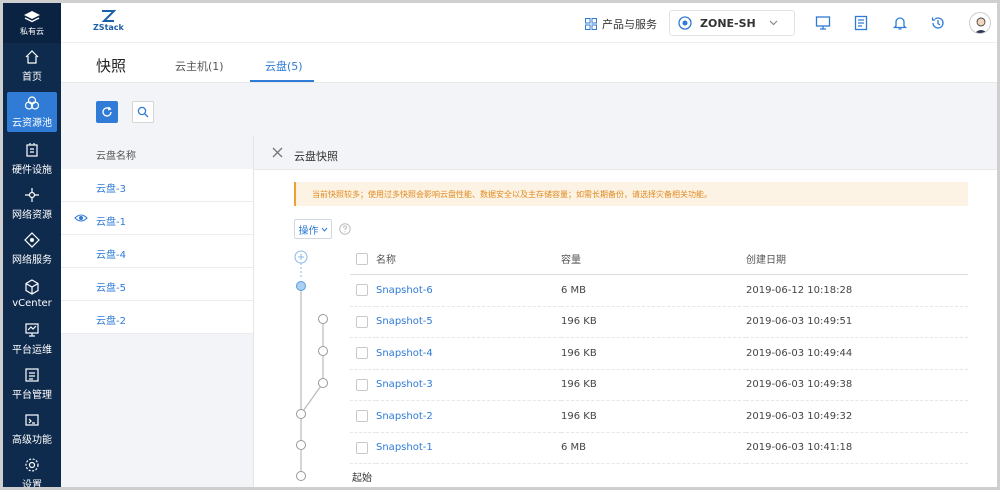 This screenshot has width=1000, height=490. I want to click on select-all-cell, so click(363, 259).